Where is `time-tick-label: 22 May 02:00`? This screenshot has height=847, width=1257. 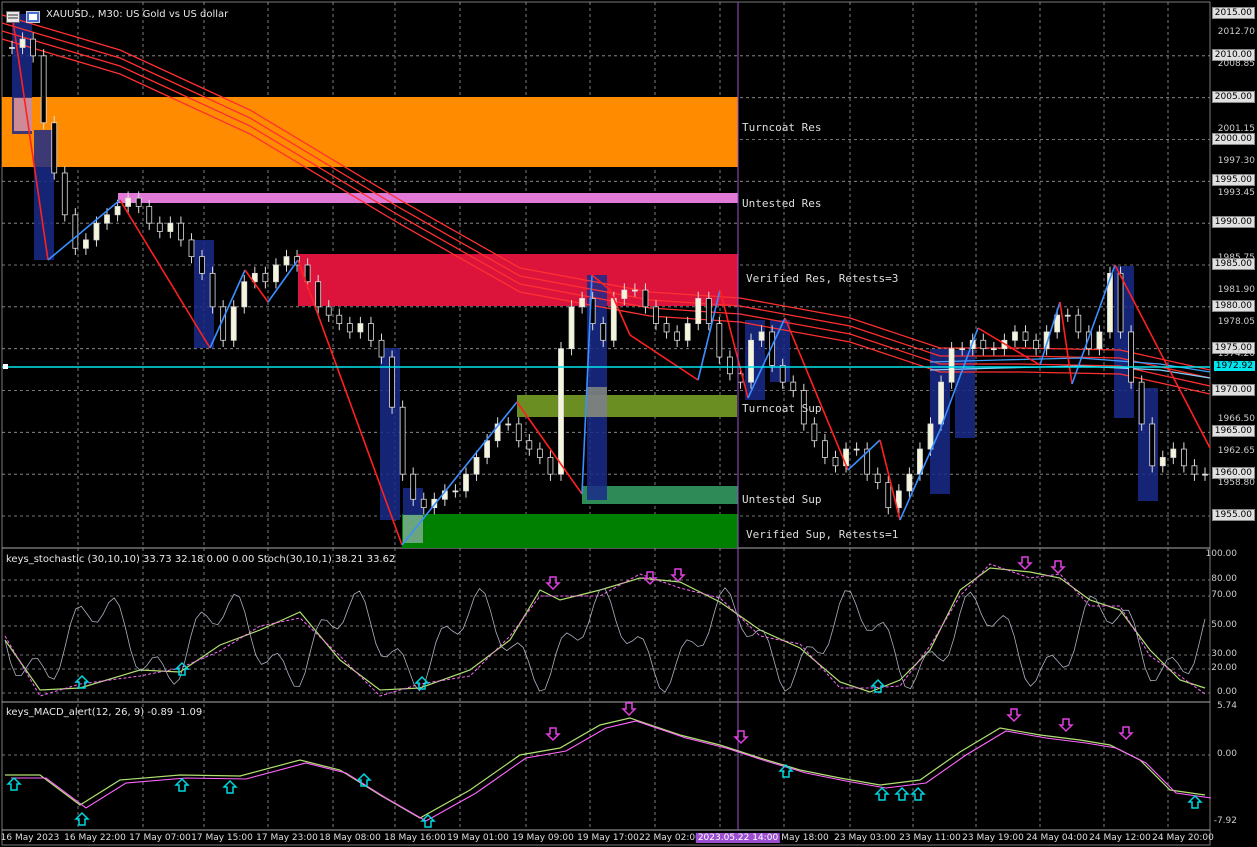 time-tick-label: 22 May 02:00 is located at coordinates (670, 838).